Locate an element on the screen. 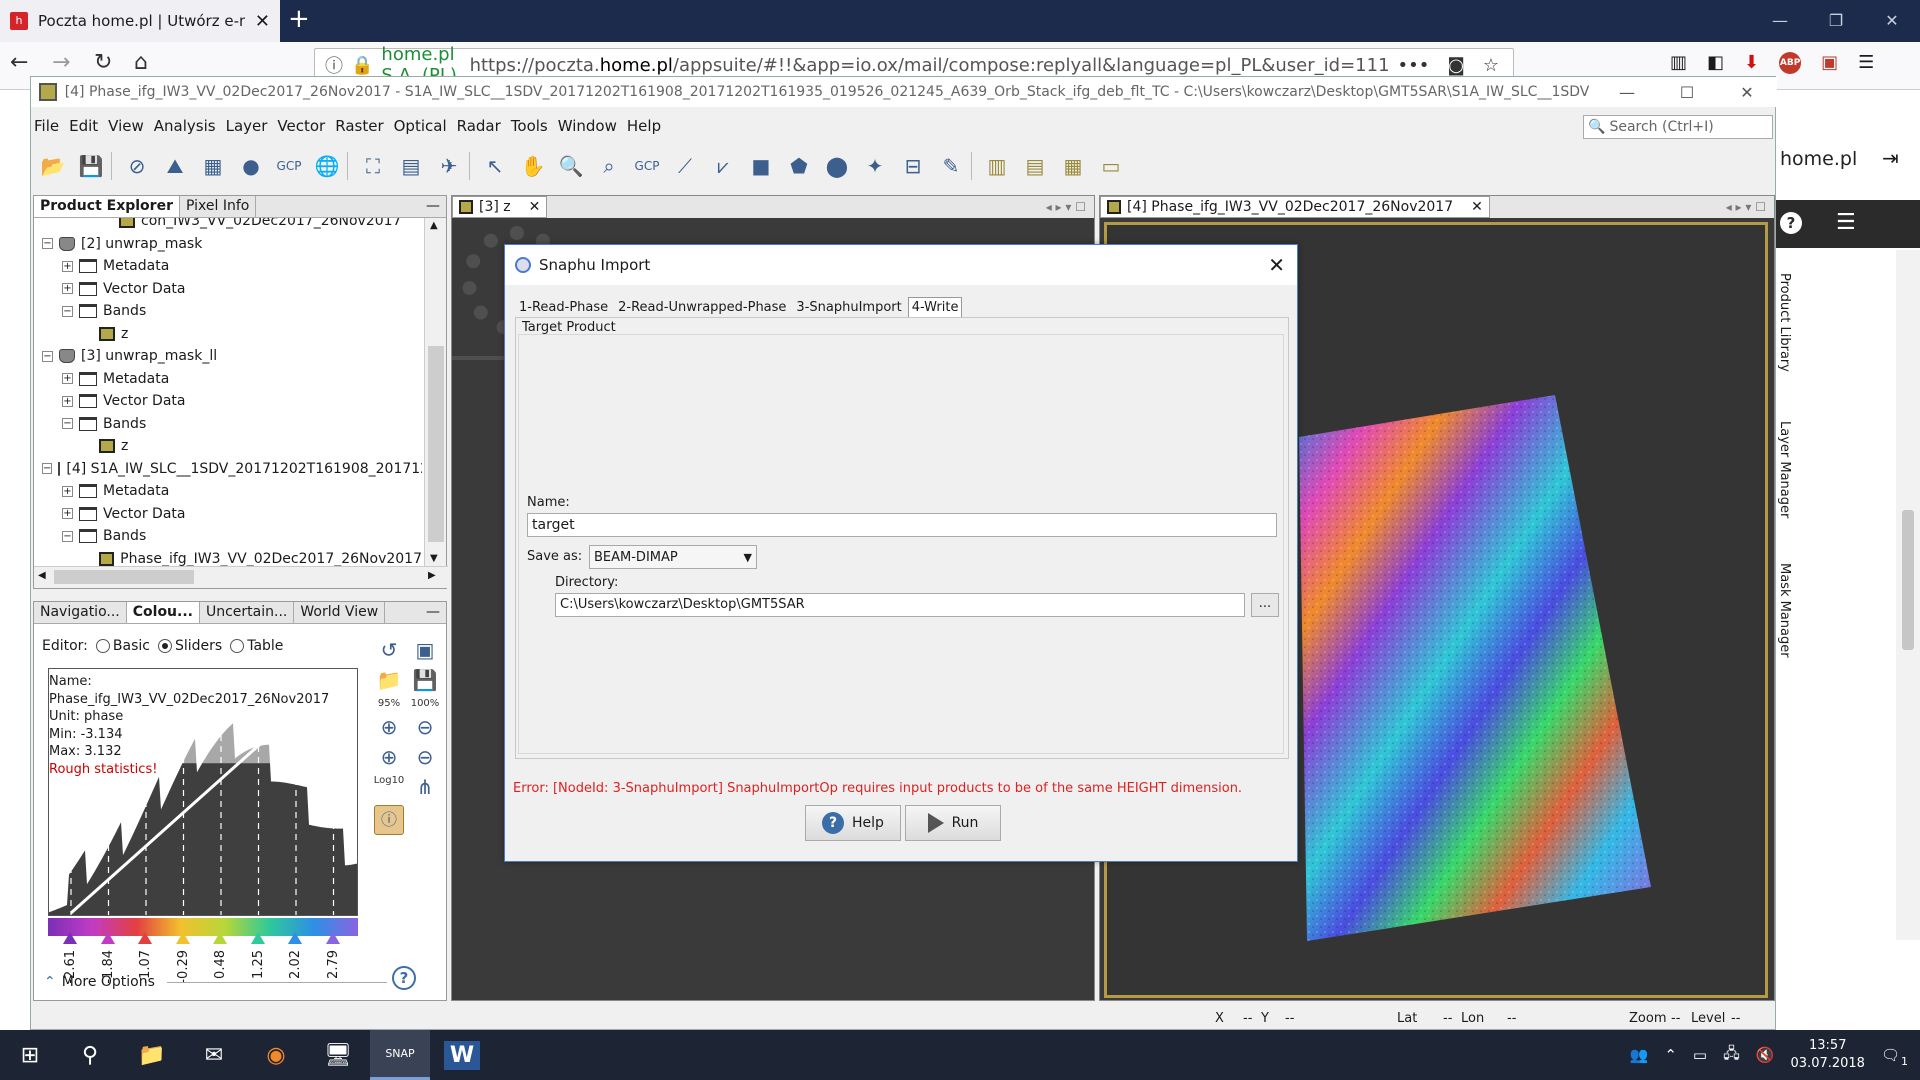  zoom-out-vertical-icon: ⊖ is located at coordinates (425, 727).